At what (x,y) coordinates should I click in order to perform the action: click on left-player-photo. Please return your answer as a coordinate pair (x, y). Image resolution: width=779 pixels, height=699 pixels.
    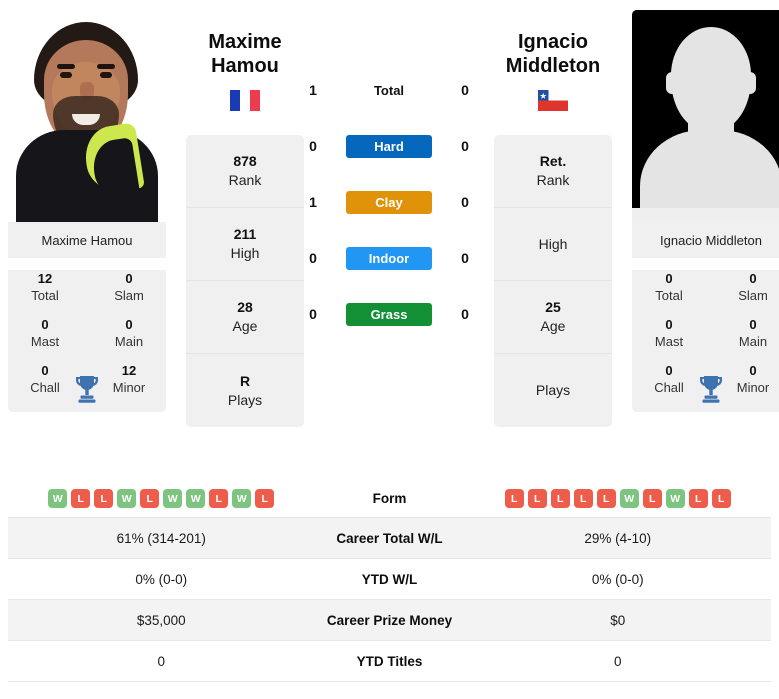
    Looking at the image, I should click on (87, 116).